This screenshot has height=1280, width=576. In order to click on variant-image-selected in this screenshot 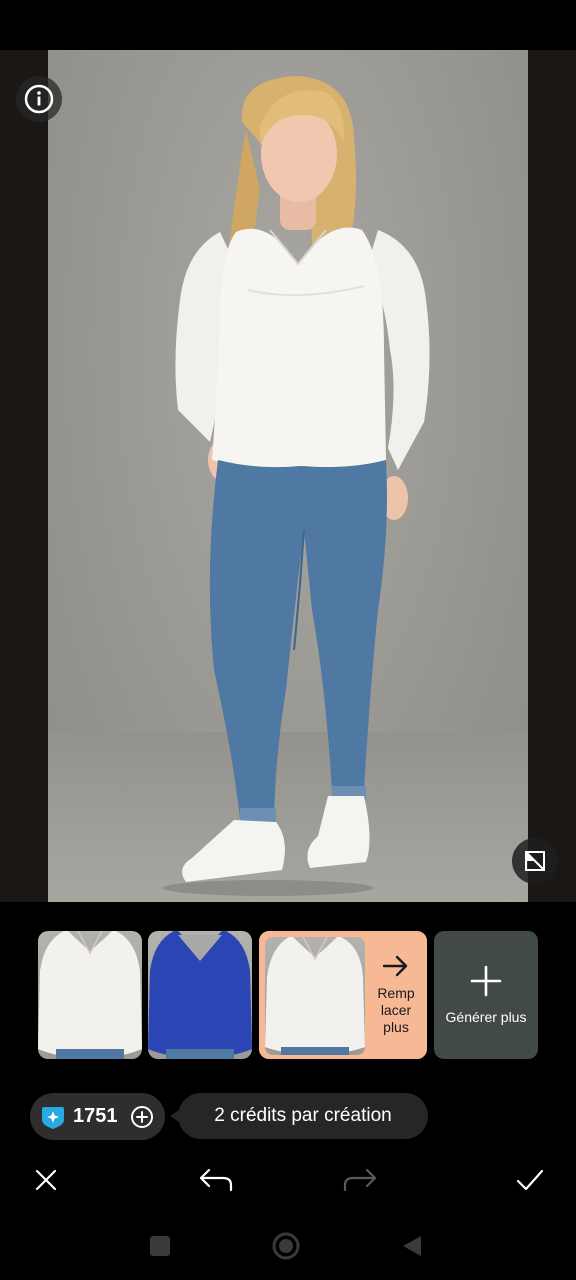, I will do `click(315, 996)`.